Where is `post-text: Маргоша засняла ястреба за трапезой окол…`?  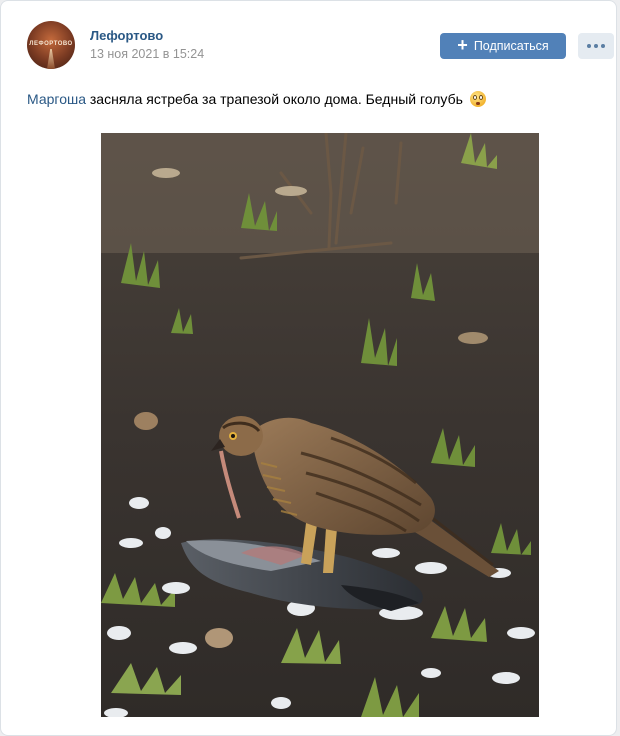 post-text: Маргоша засняла ястреба за трапезой окол… is located at coordinates (311, 99).